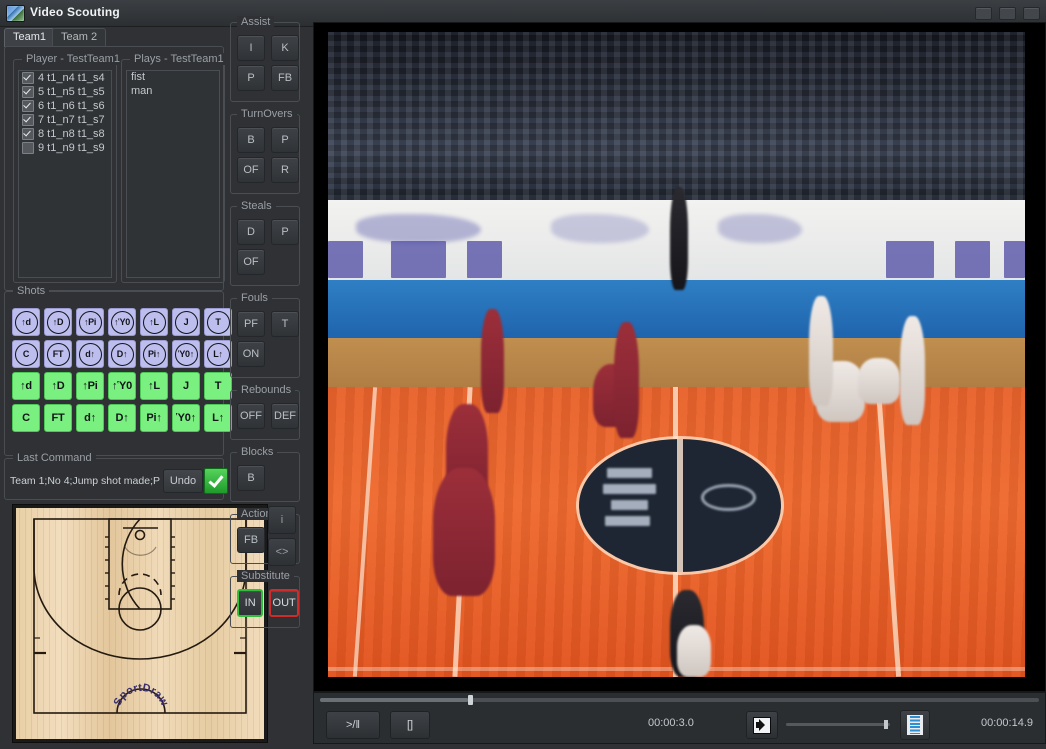 This screenshot has height=749, width=1046. Describe the element at coordinates (79, 37) in the screenshot. I see `tab-team2: Team 2` at that location.